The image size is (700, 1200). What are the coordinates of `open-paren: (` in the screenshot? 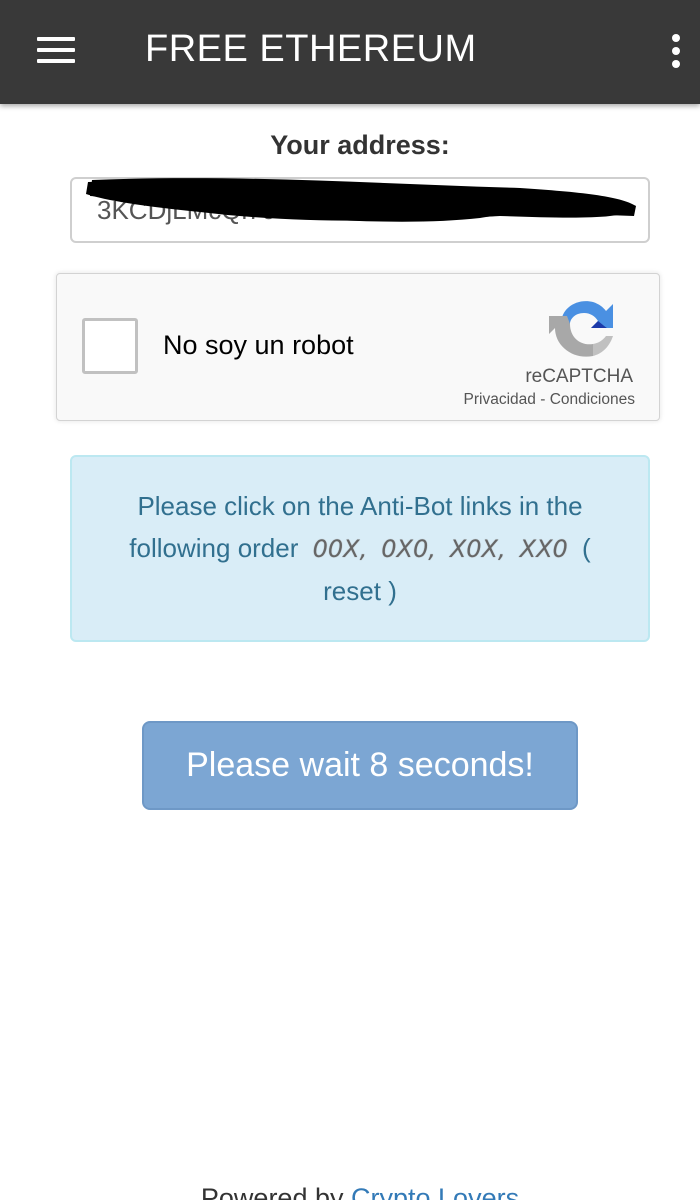 It's located at (586, 548).